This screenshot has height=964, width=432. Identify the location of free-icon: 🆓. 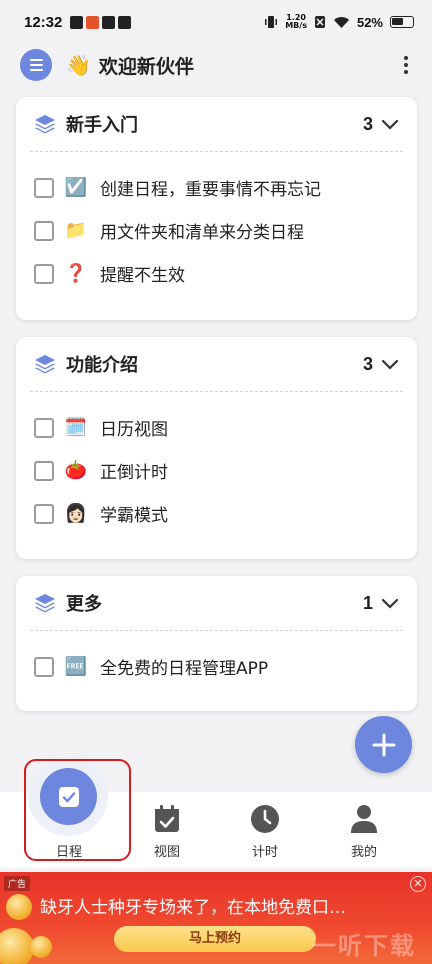
(76, 666).